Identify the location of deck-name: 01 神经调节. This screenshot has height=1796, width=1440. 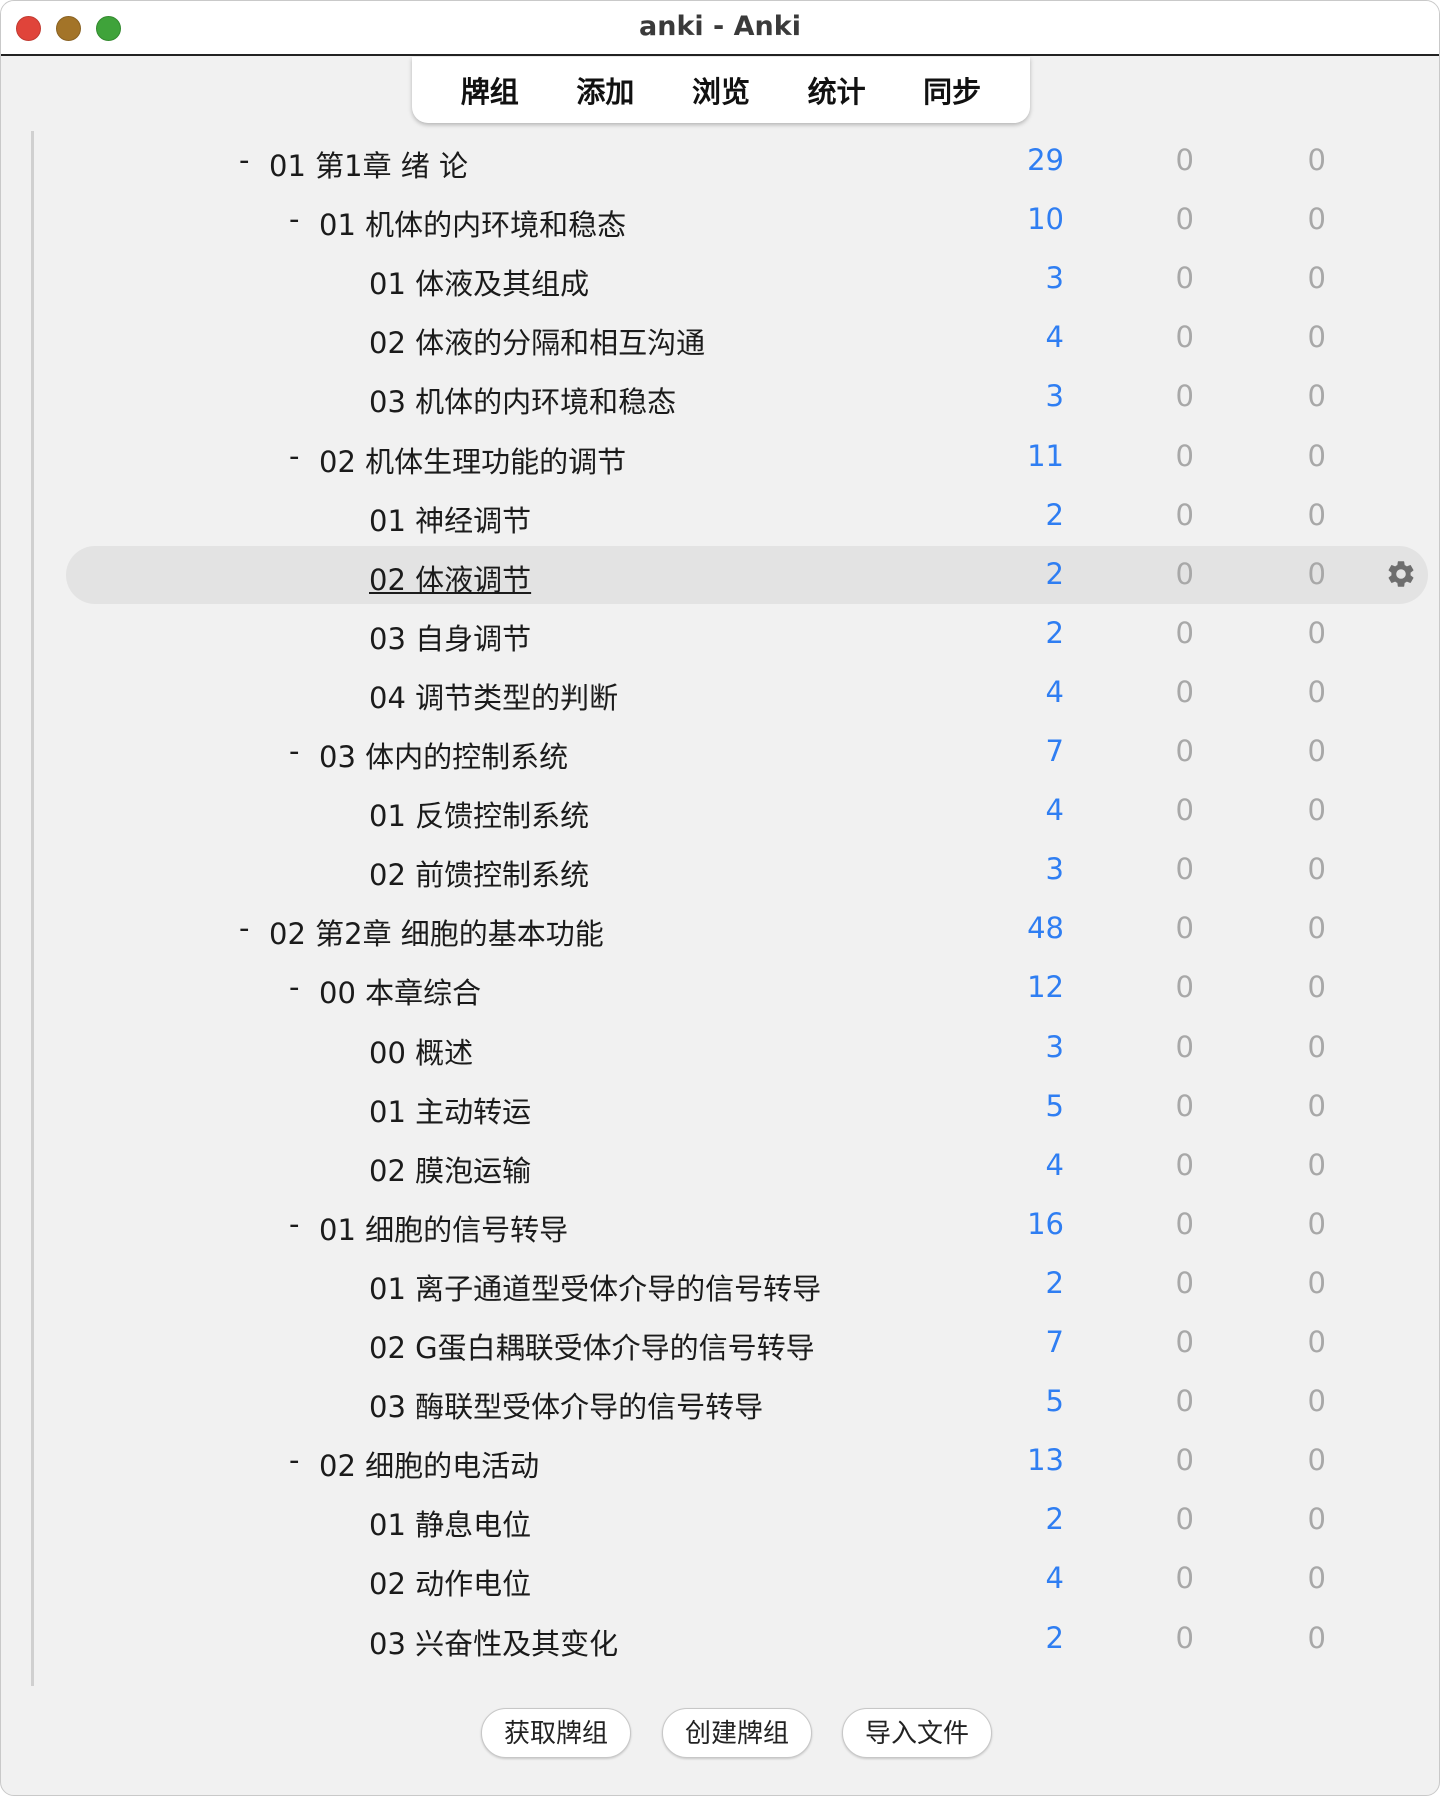
(450, 519).